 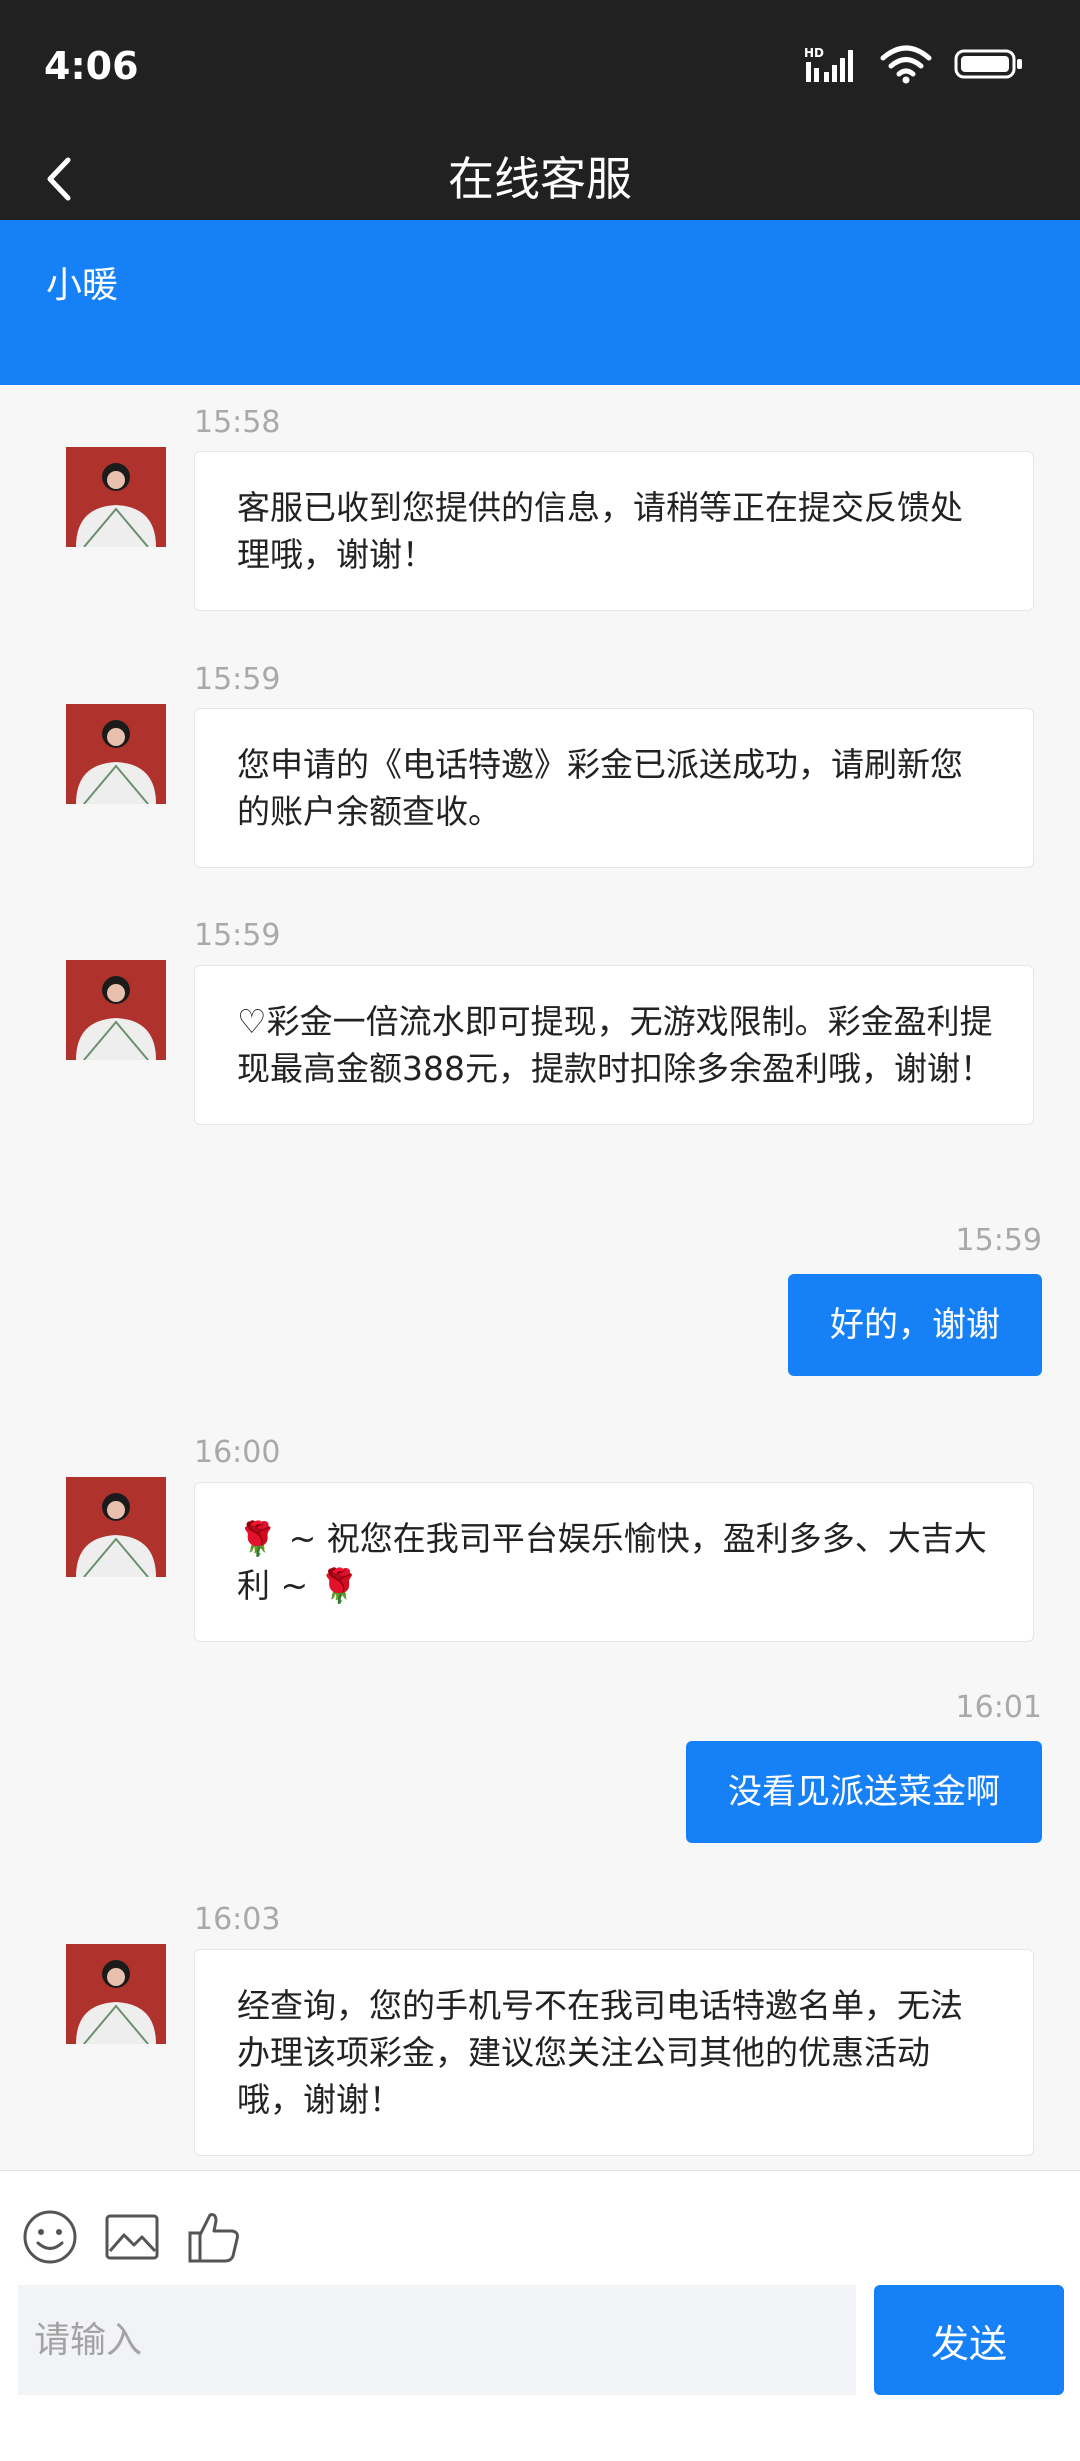 I want to click on cellular-signal-icon: HD, so click(x=828, y=64).